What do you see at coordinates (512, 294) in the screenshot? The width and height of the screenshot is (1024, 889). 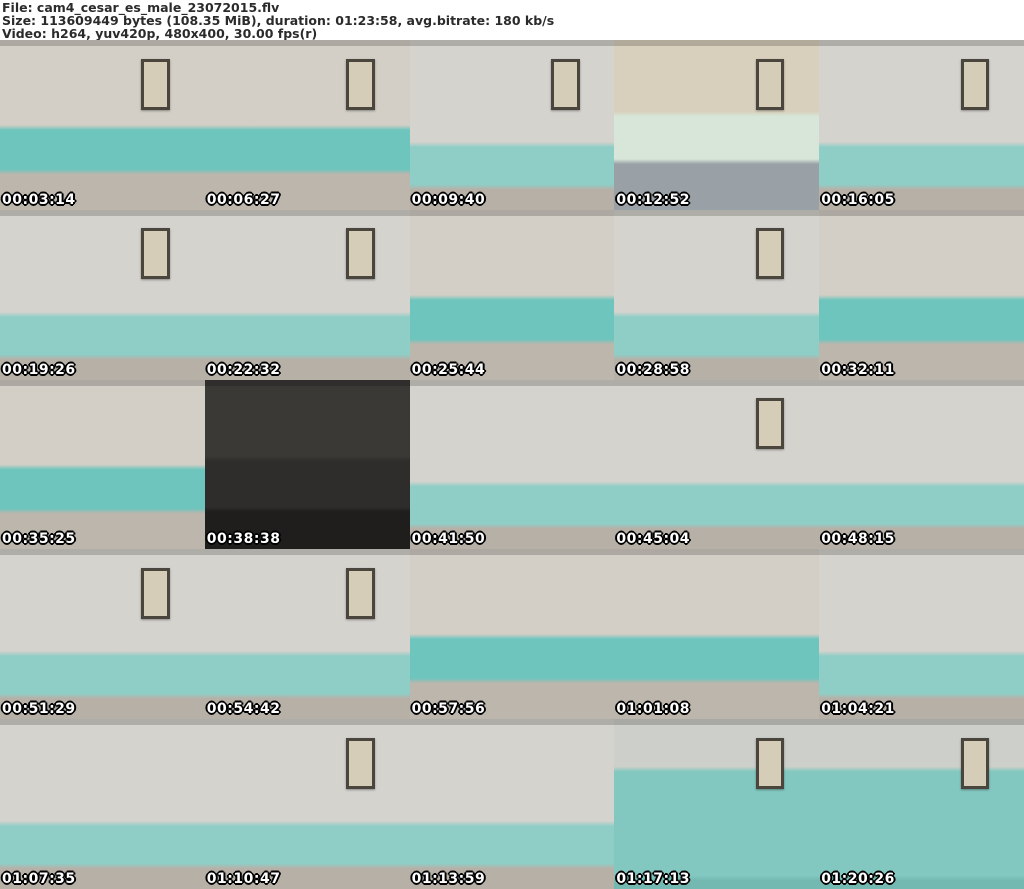 I see `video-thumbnail: 00:25:44` at bounding box center [512, 294].